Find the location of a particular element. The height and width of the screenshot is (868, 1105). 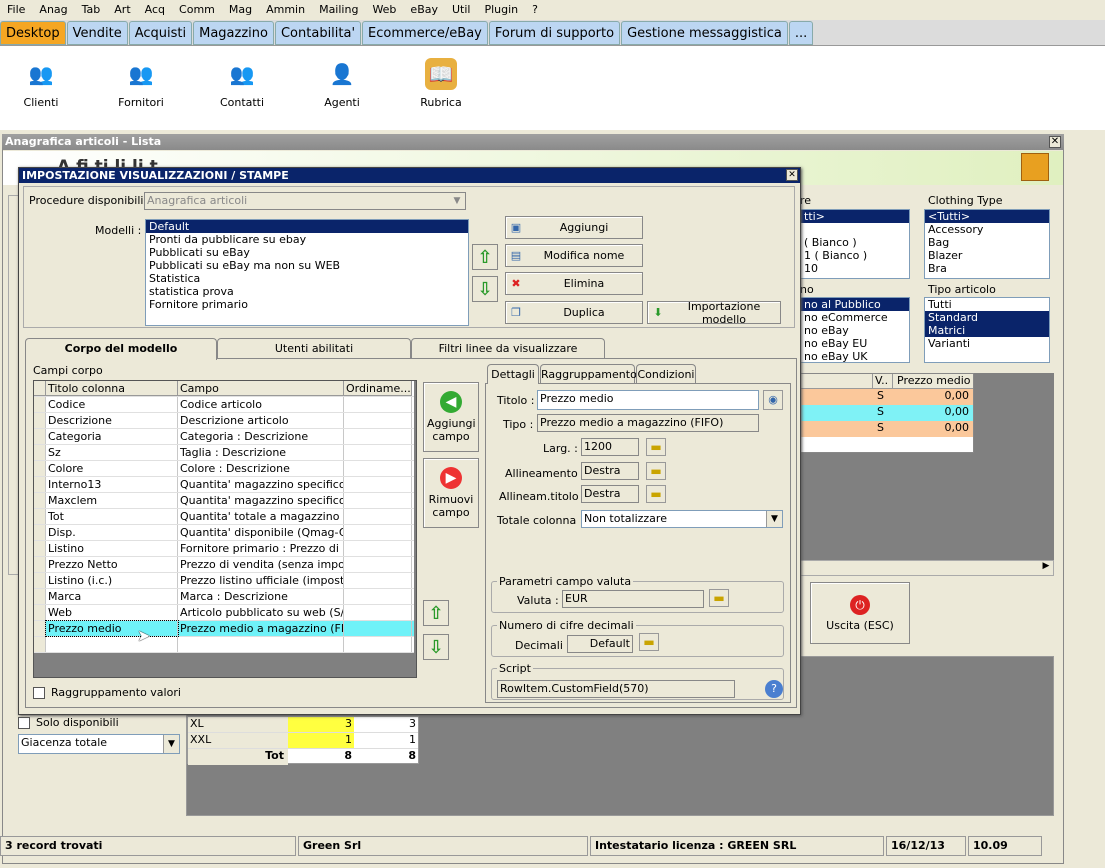

chevron-down-icon: ▼ is located at coordinates (171, 744).